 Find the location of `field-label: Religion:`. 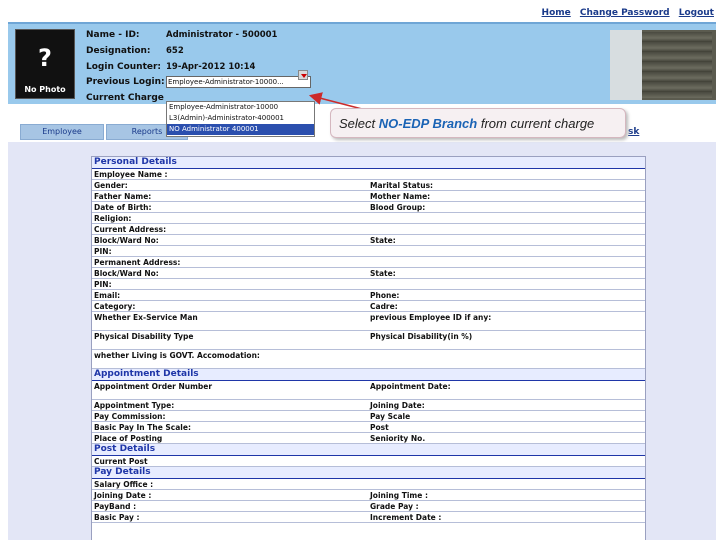

field-label: Religion: is located at coordinates (113, 218).